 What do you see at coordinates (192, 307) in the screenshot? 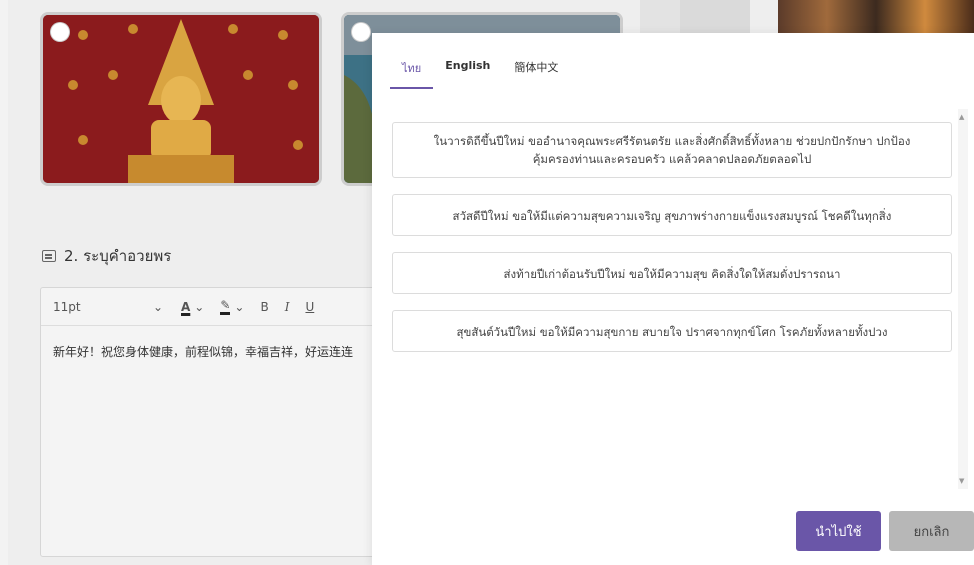
I see `font-color-button: A ⌄` at bounding box center [192, 307].